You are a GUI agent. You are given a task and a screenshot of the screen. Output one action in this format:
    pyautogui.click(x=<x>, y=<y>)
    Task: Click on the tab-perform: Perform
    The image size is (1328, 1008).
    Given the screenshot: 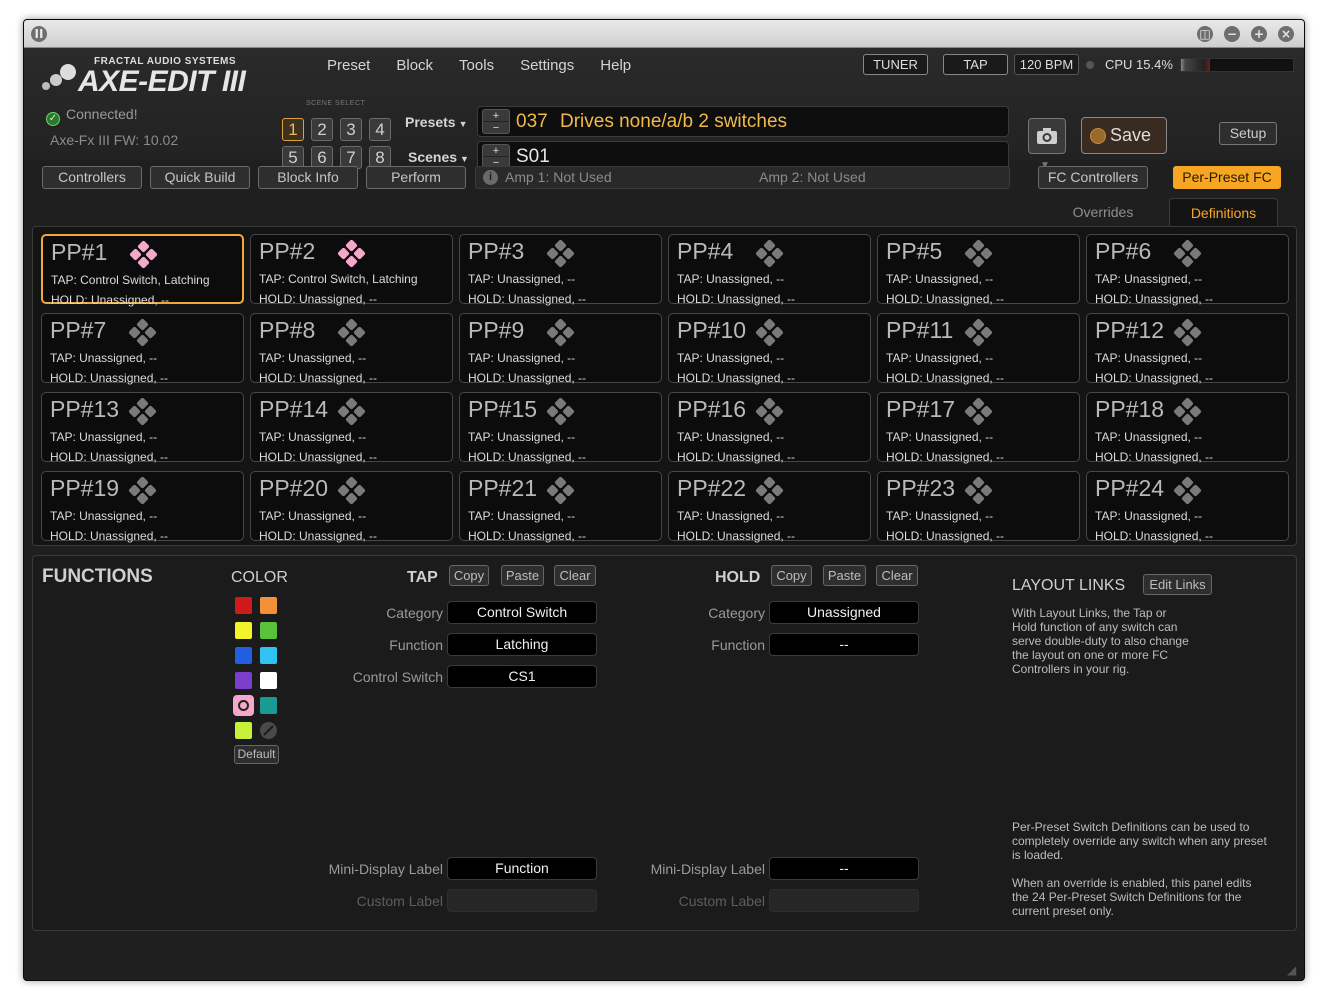 What is the action you would take?
    pyautogui.click(x=416, y=177)
    